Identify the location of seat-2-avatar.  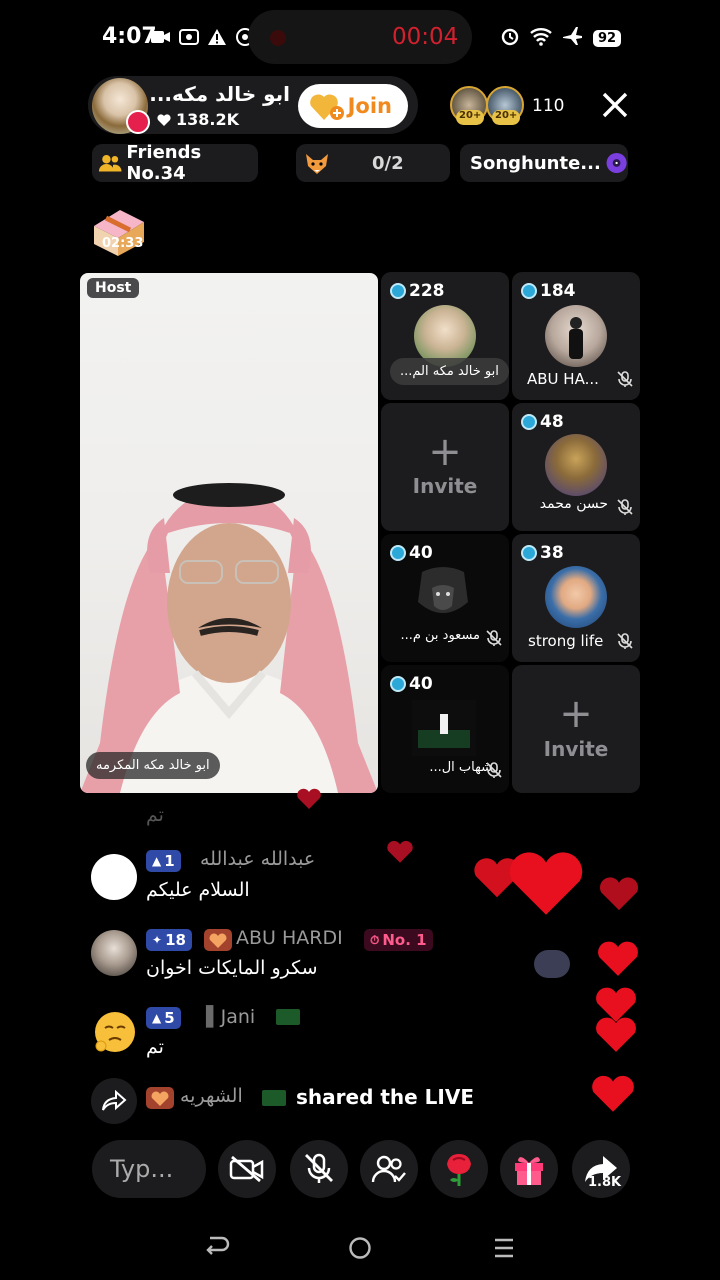
(576, 336).